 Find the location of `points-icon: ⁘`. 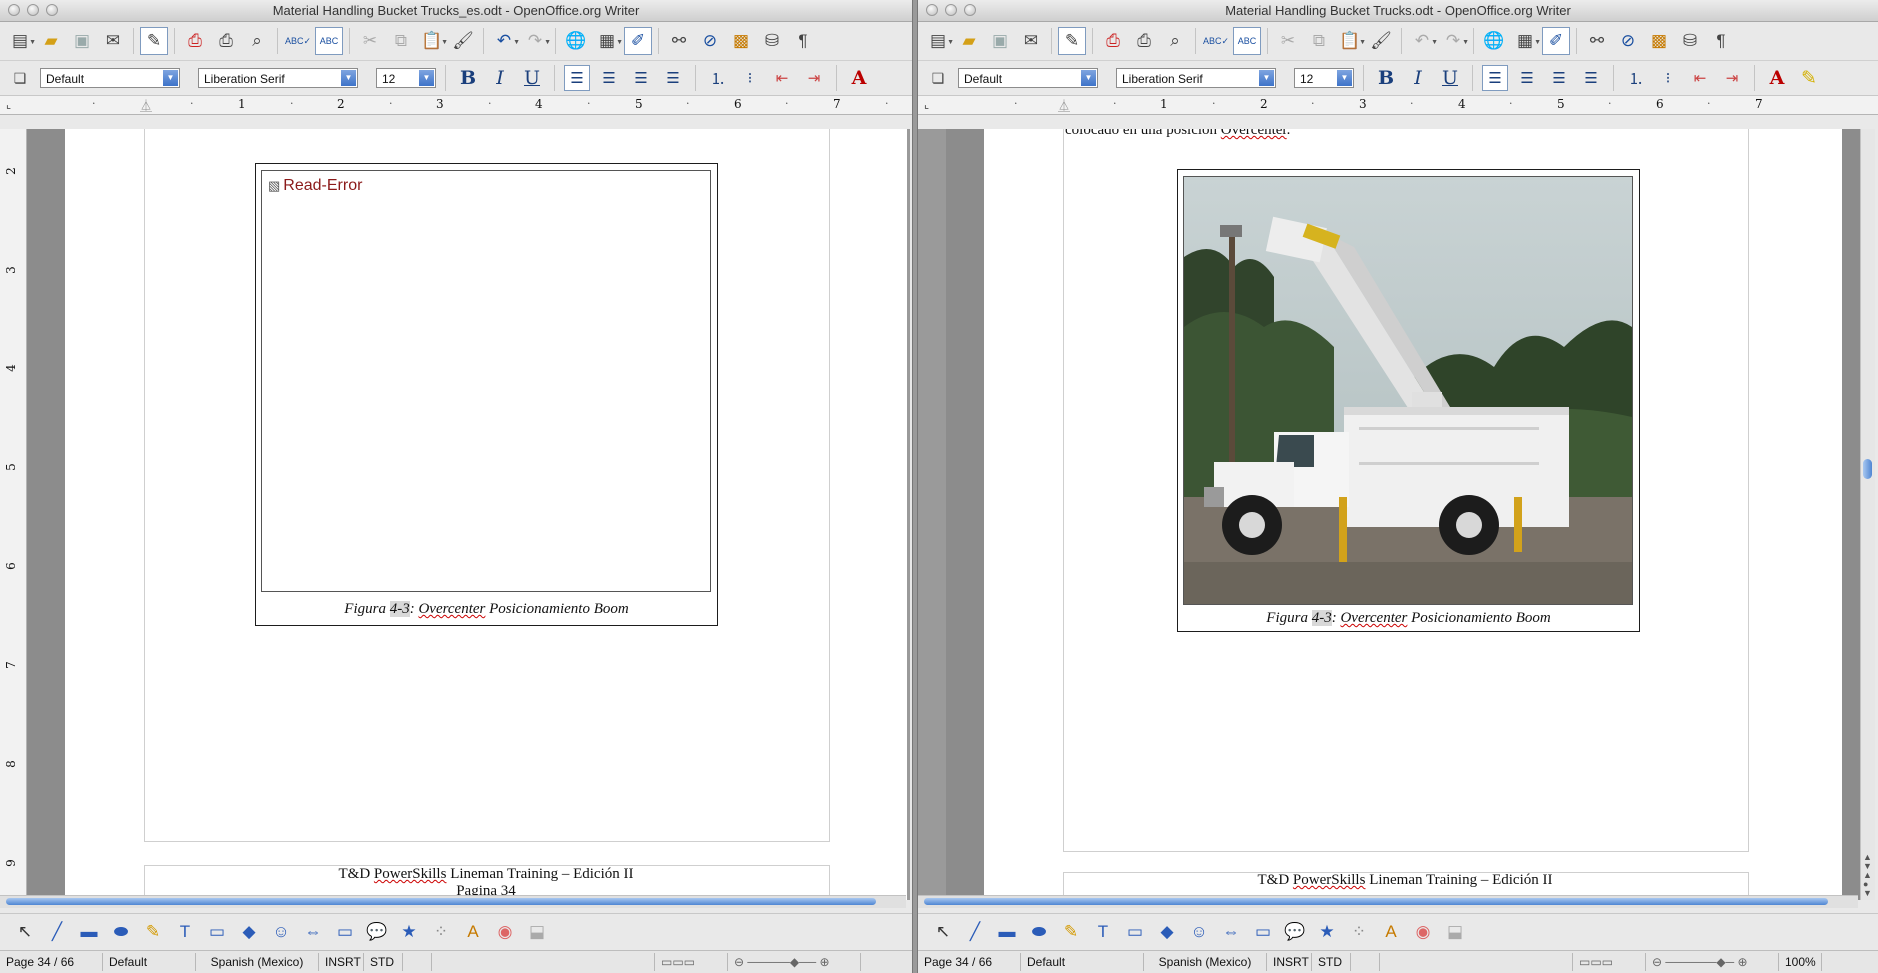

points-icon: ⁘ is located at coordinates (441, 932).